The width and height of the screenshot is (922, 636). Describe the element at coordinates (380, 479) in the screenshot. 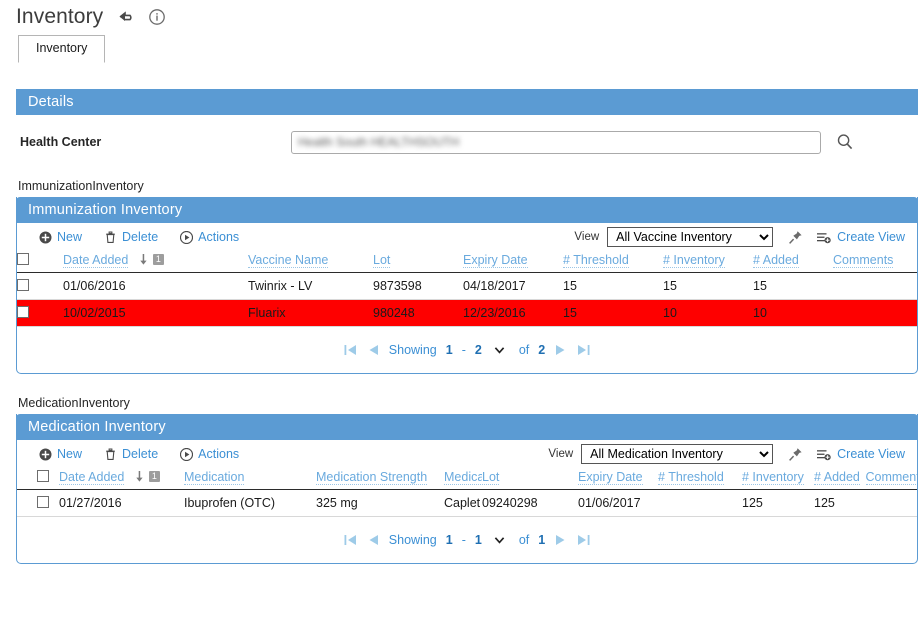

I see `column-header-medication-strength: Medication Strength` at that location.